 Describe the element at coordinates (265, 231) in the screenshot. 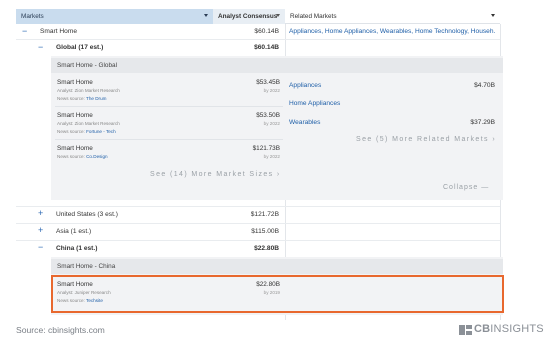

I see `value-asia: $115.00B` at that location.